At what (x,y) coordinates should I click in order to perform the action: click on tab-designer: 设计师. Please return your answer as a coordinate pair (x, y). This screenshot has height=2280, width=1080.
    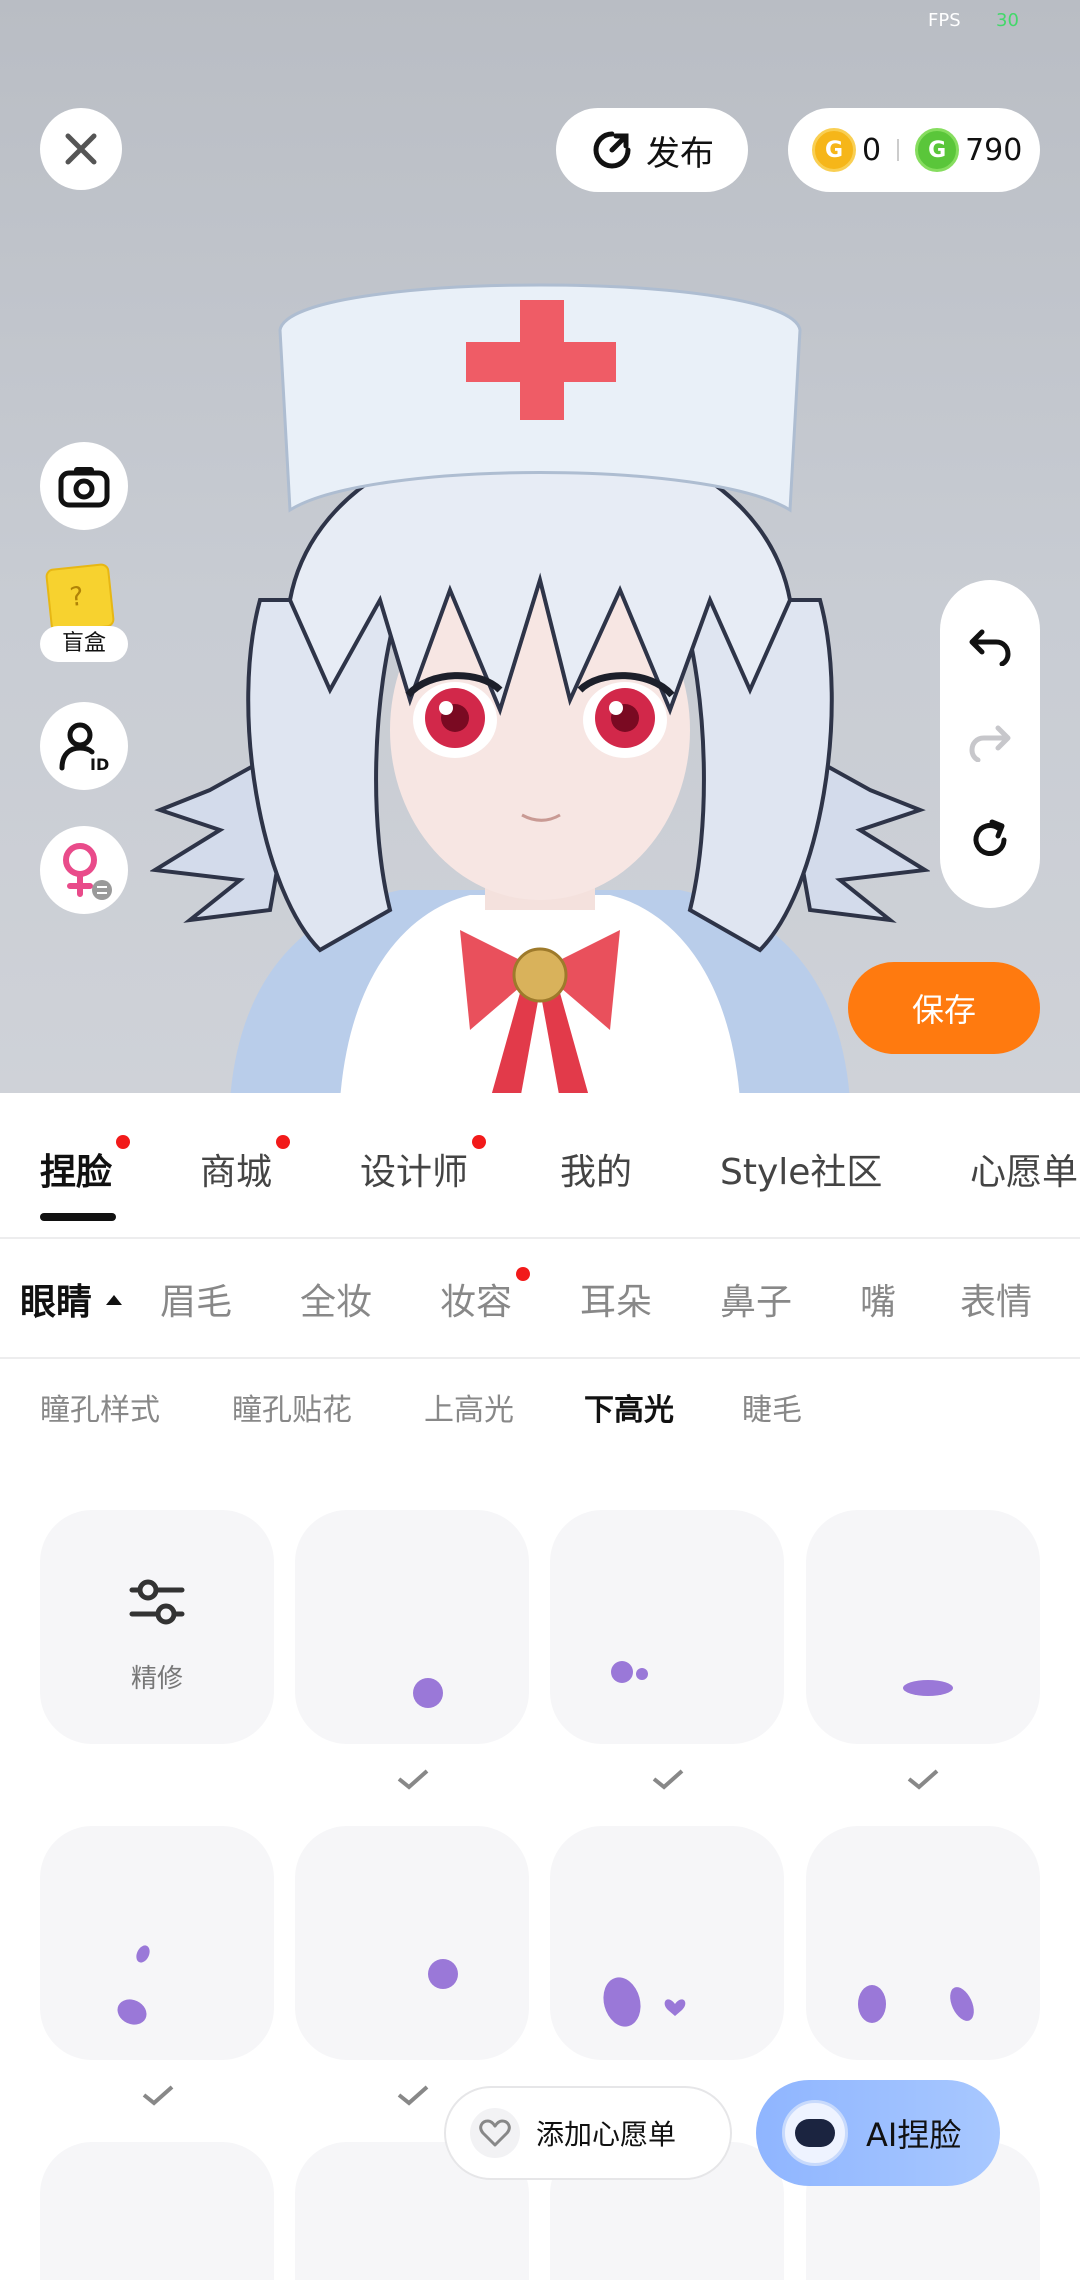
    Looking at the image, I should click on (423, 1165).